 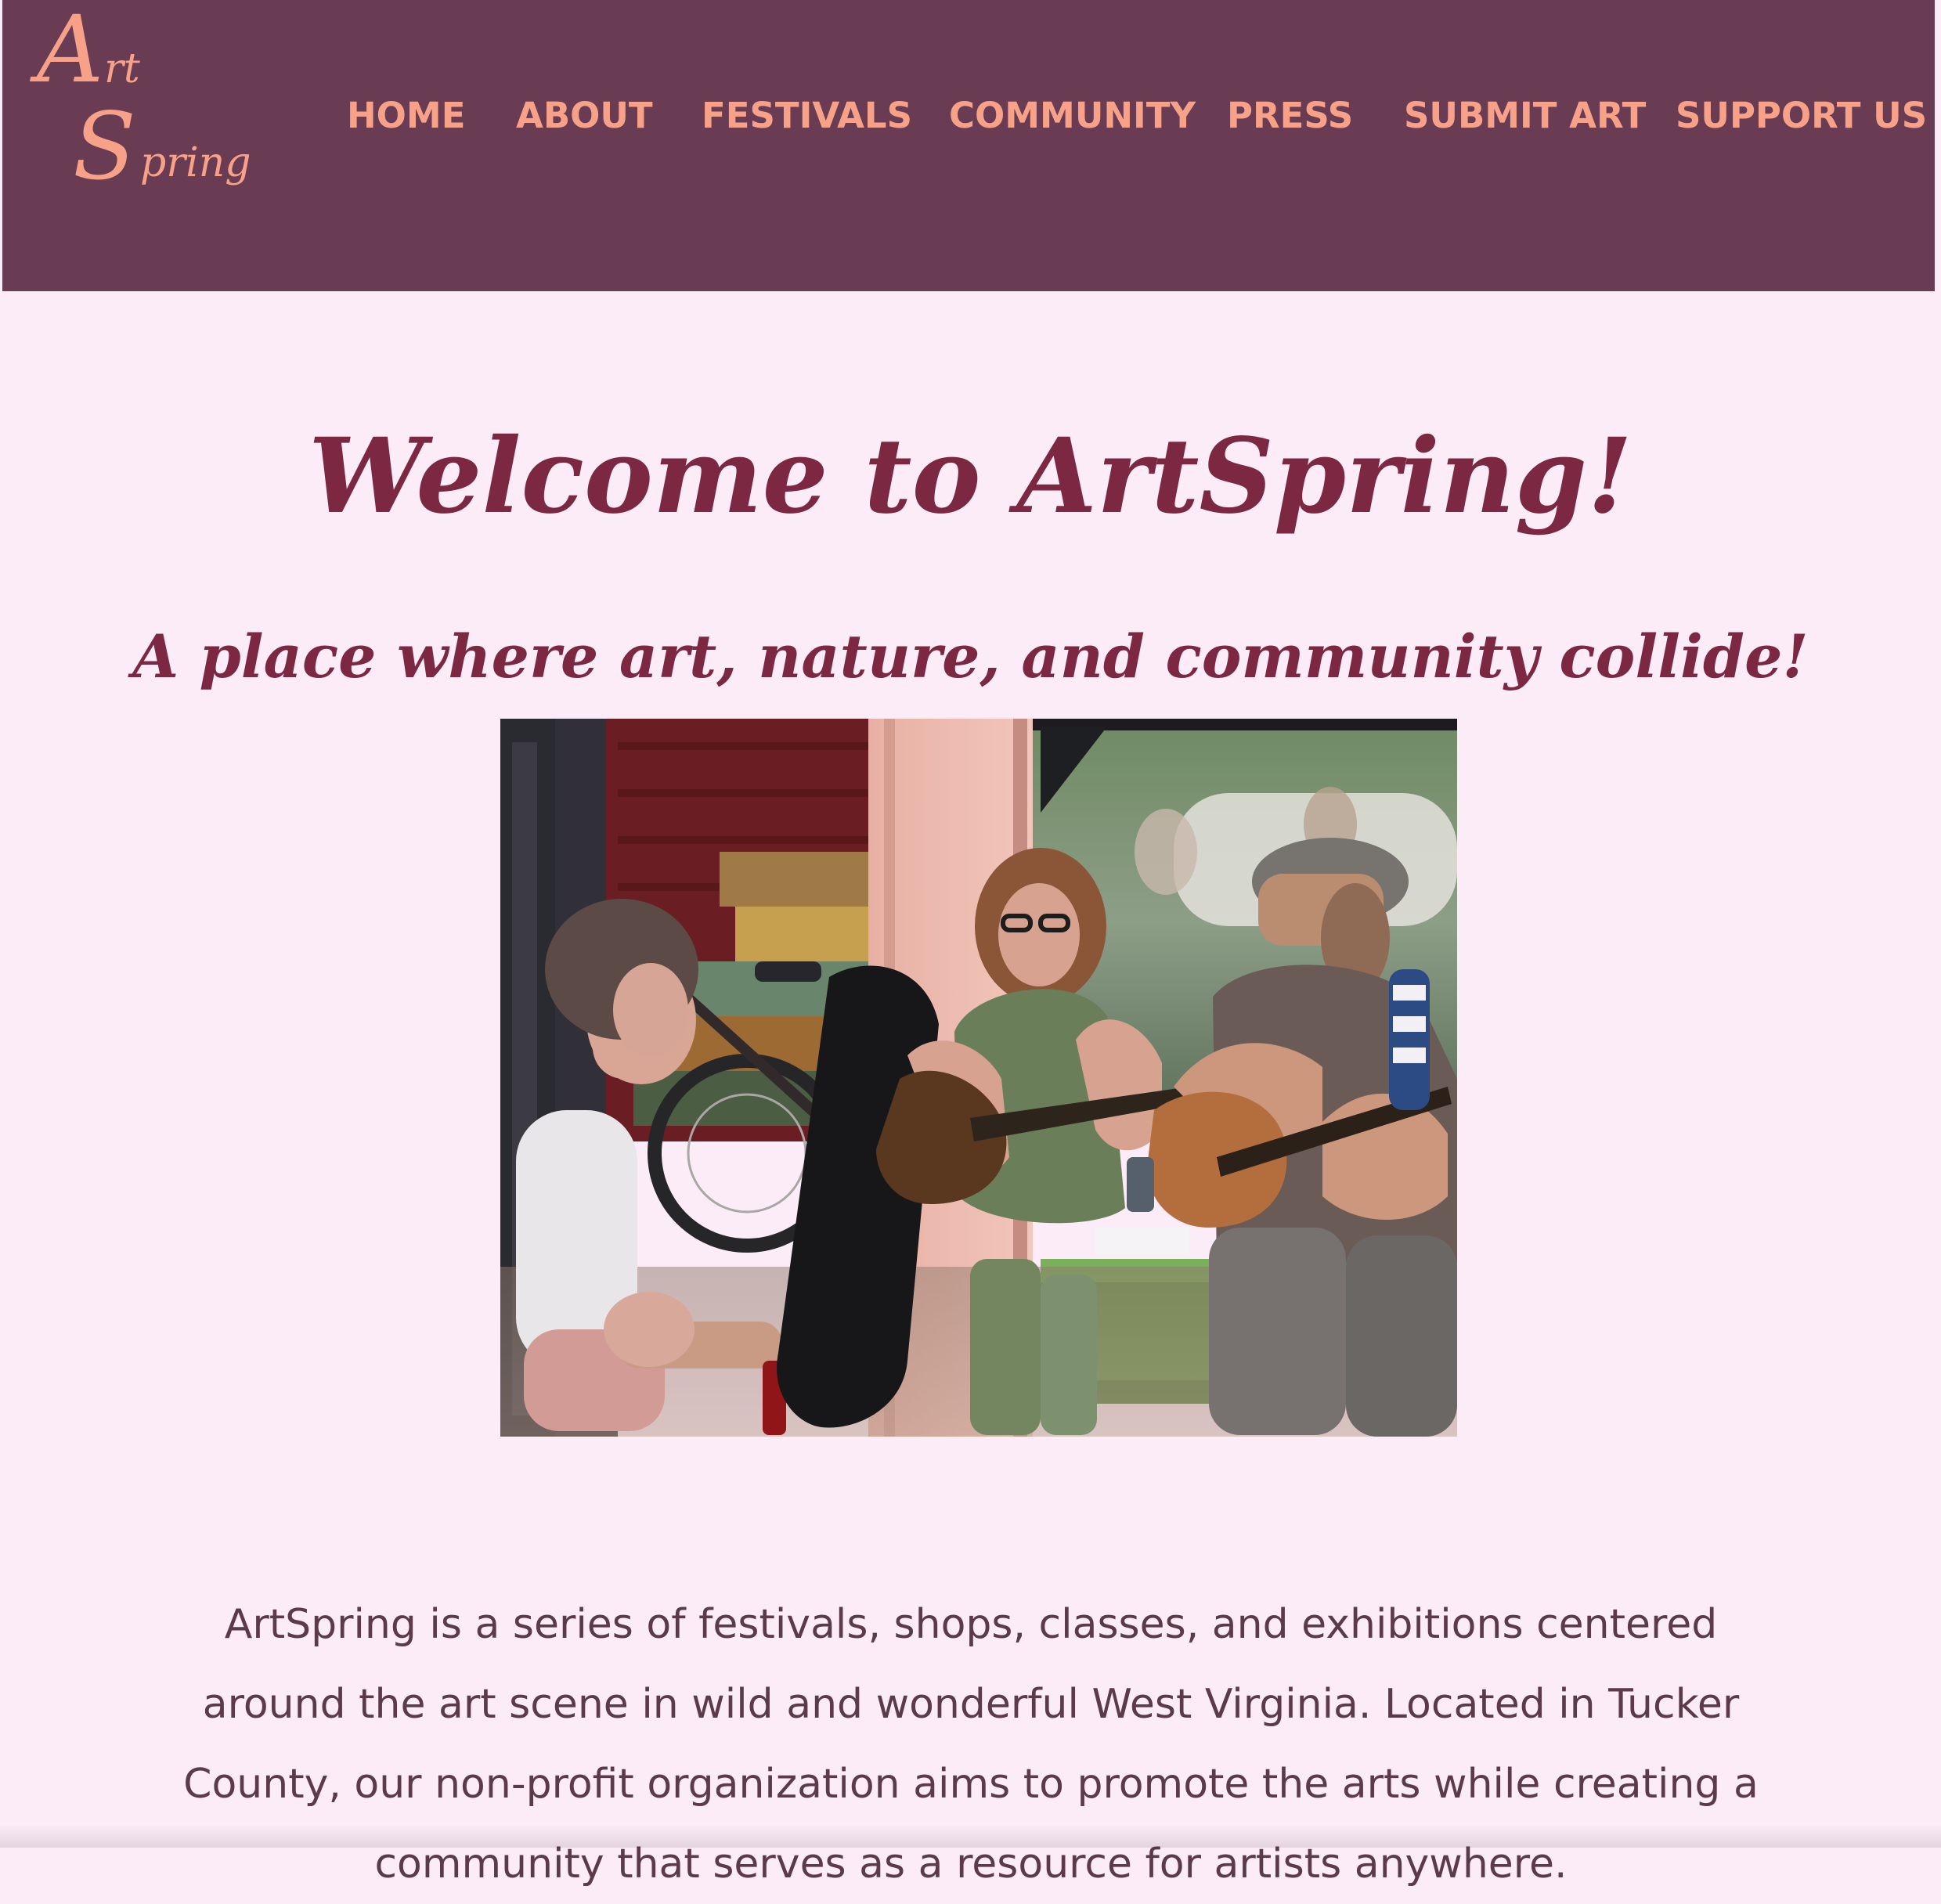 I want to click on logo-letter-a: A, so click(x=70, y=51).